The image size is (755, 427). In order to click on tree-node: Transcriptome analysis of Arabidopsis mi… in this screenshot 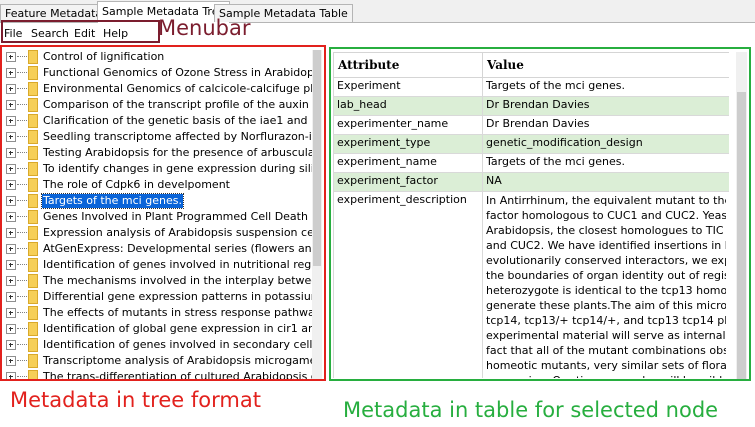, I will do `click(161, 361)`.